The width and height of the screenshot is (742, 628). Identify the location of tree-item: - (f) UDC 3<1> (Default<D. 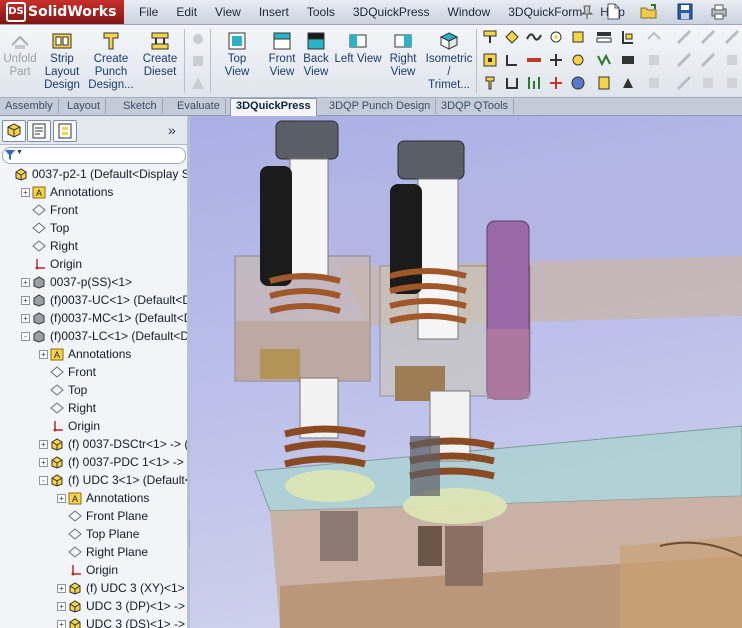
(113, 480).